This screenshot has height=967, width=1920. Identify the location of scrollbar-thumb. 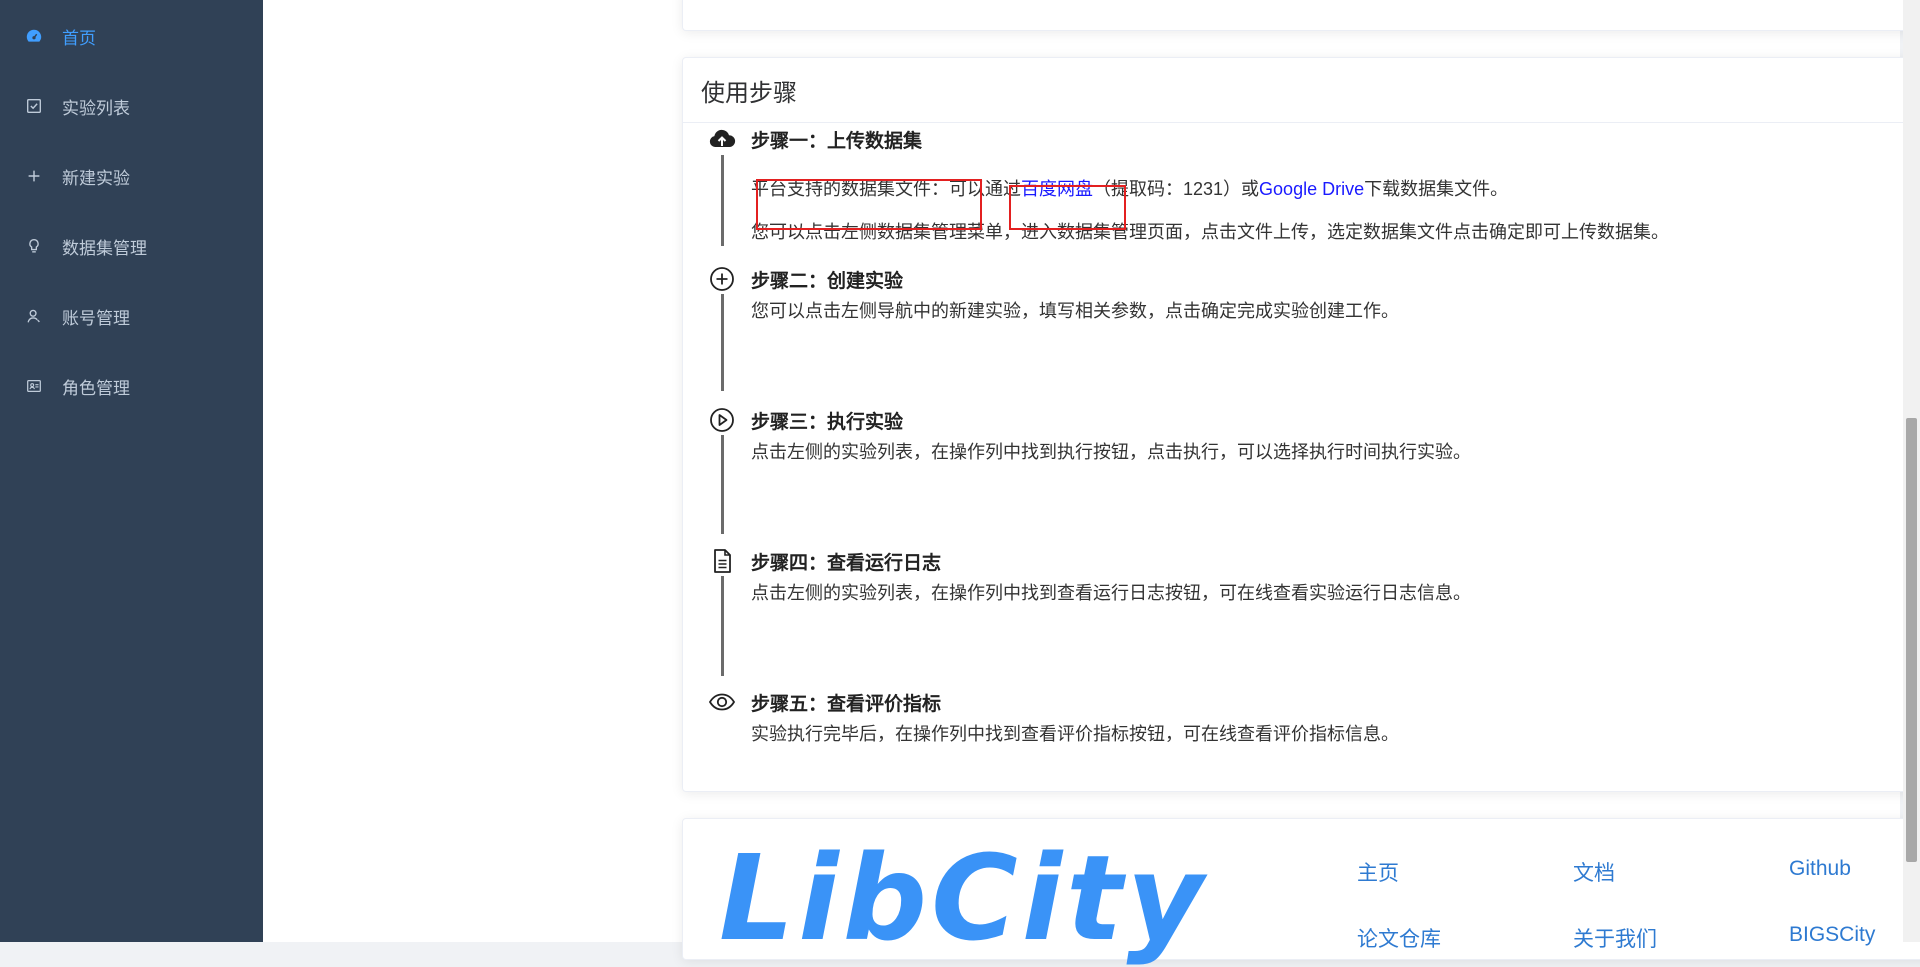
(1911, 640).